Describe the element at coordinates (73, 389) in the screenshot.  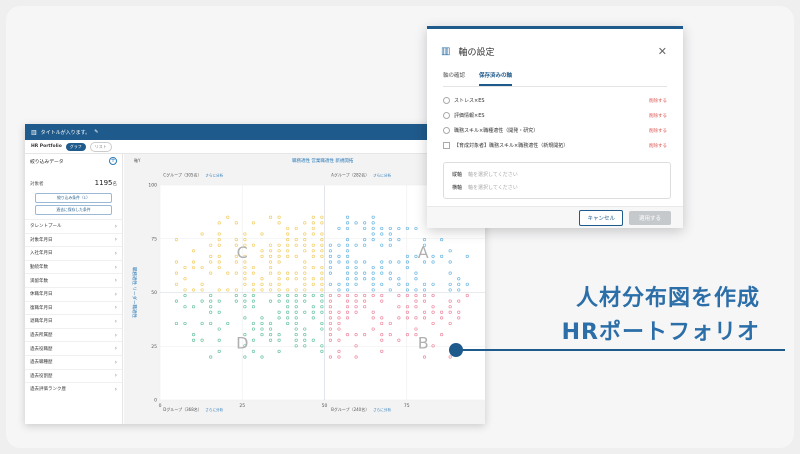
I see `sidebar-filter-item: 過去評価ランク歴 ›` at that location.